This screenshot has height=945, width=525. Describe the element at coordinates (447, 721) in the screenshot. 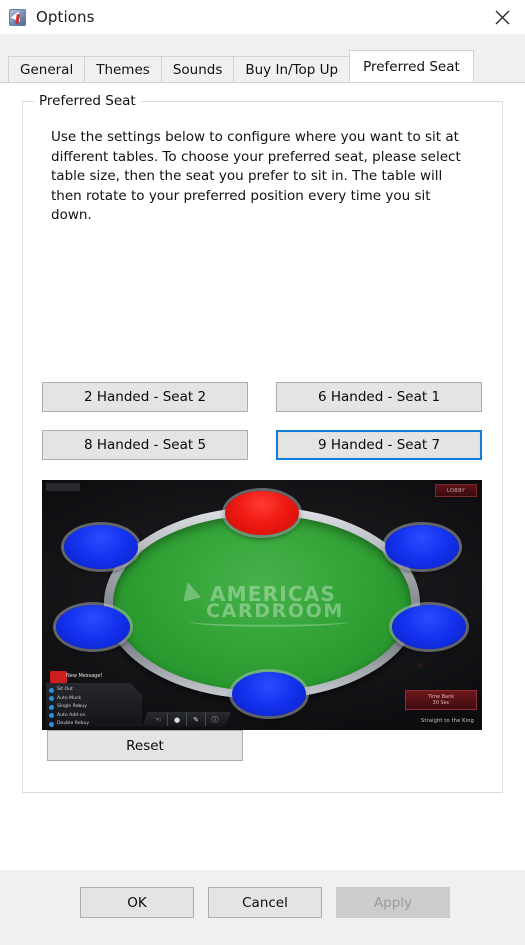

I see `table-tagline: Straight to the King` at that location.